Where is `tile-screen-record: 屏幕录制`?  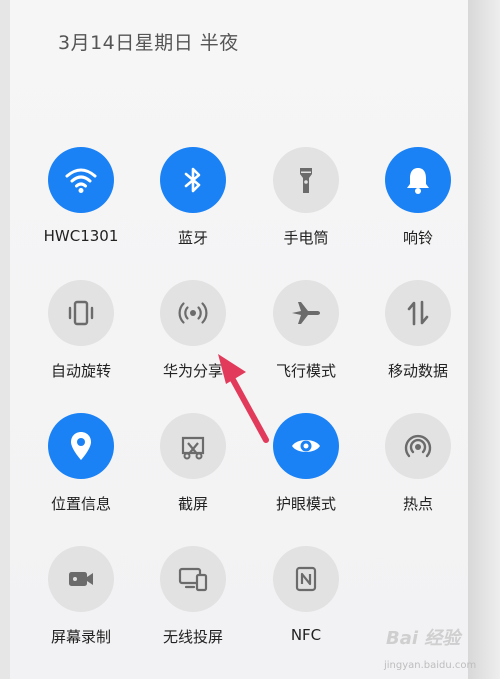 tile-screen-record: 屏幕录制 is located at coordinates (81, 605).